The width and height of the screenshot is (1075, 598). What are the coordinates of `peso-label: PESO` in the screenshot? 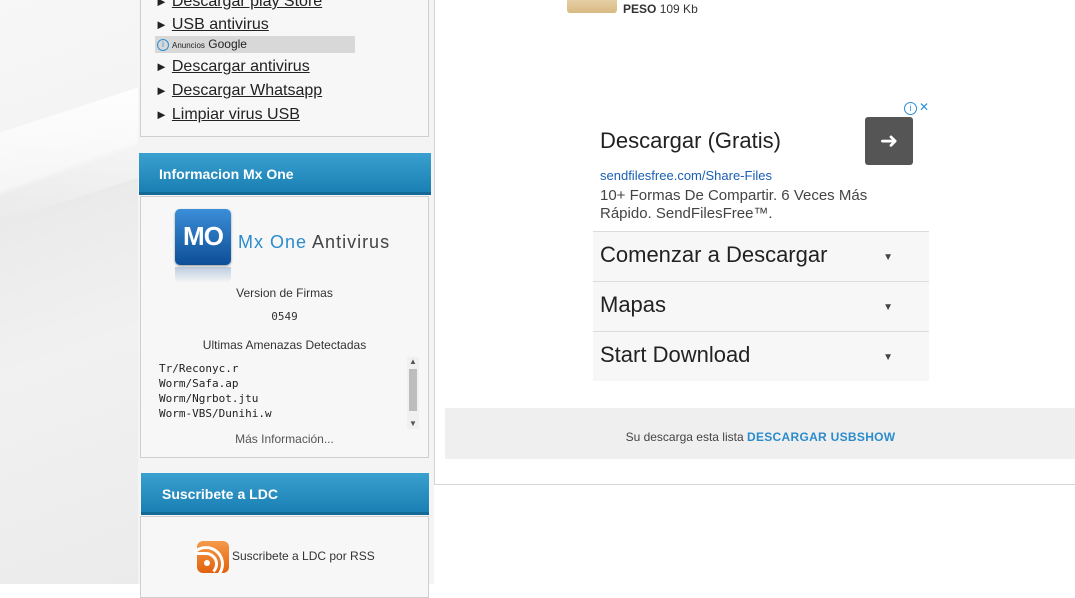 It's located at (640, 9).